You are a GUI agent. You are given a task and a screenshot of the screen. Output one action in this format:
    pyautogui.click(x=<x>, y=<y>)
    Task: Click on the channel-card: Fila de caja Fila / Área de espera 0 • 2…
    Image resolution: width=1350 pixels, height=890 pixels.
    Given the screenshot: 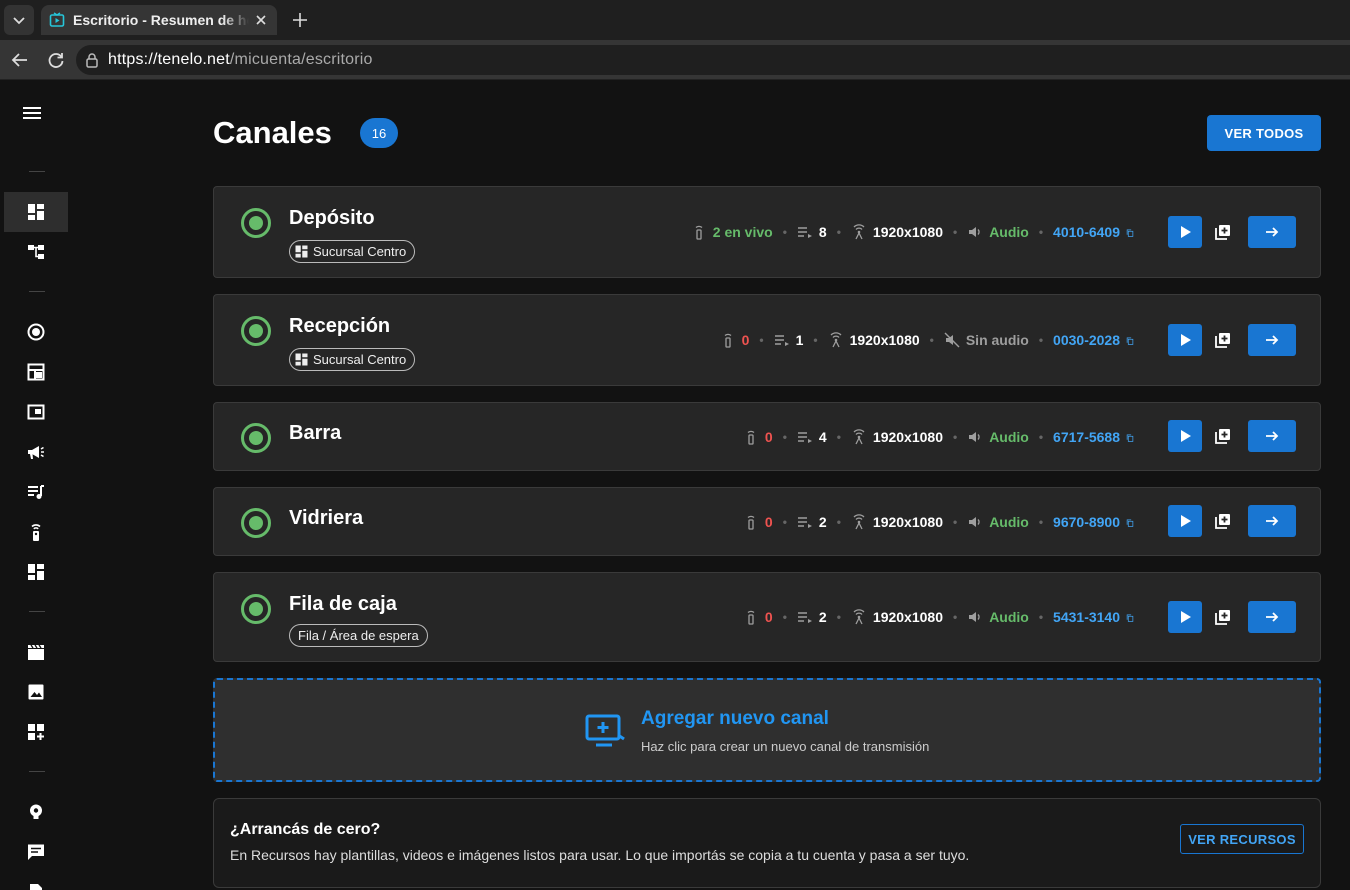 What is the action you would take?
    pyautogui.click(x=767, y=617)
    